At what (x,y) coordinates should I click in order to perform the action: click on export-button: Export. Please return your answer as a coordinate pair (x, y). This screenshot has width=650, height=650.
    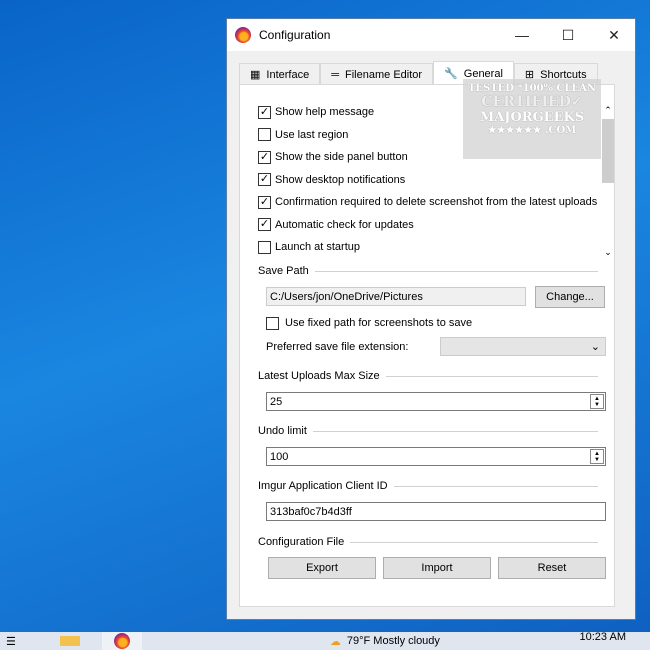
    Looking at the image, I should click on (322, 568).